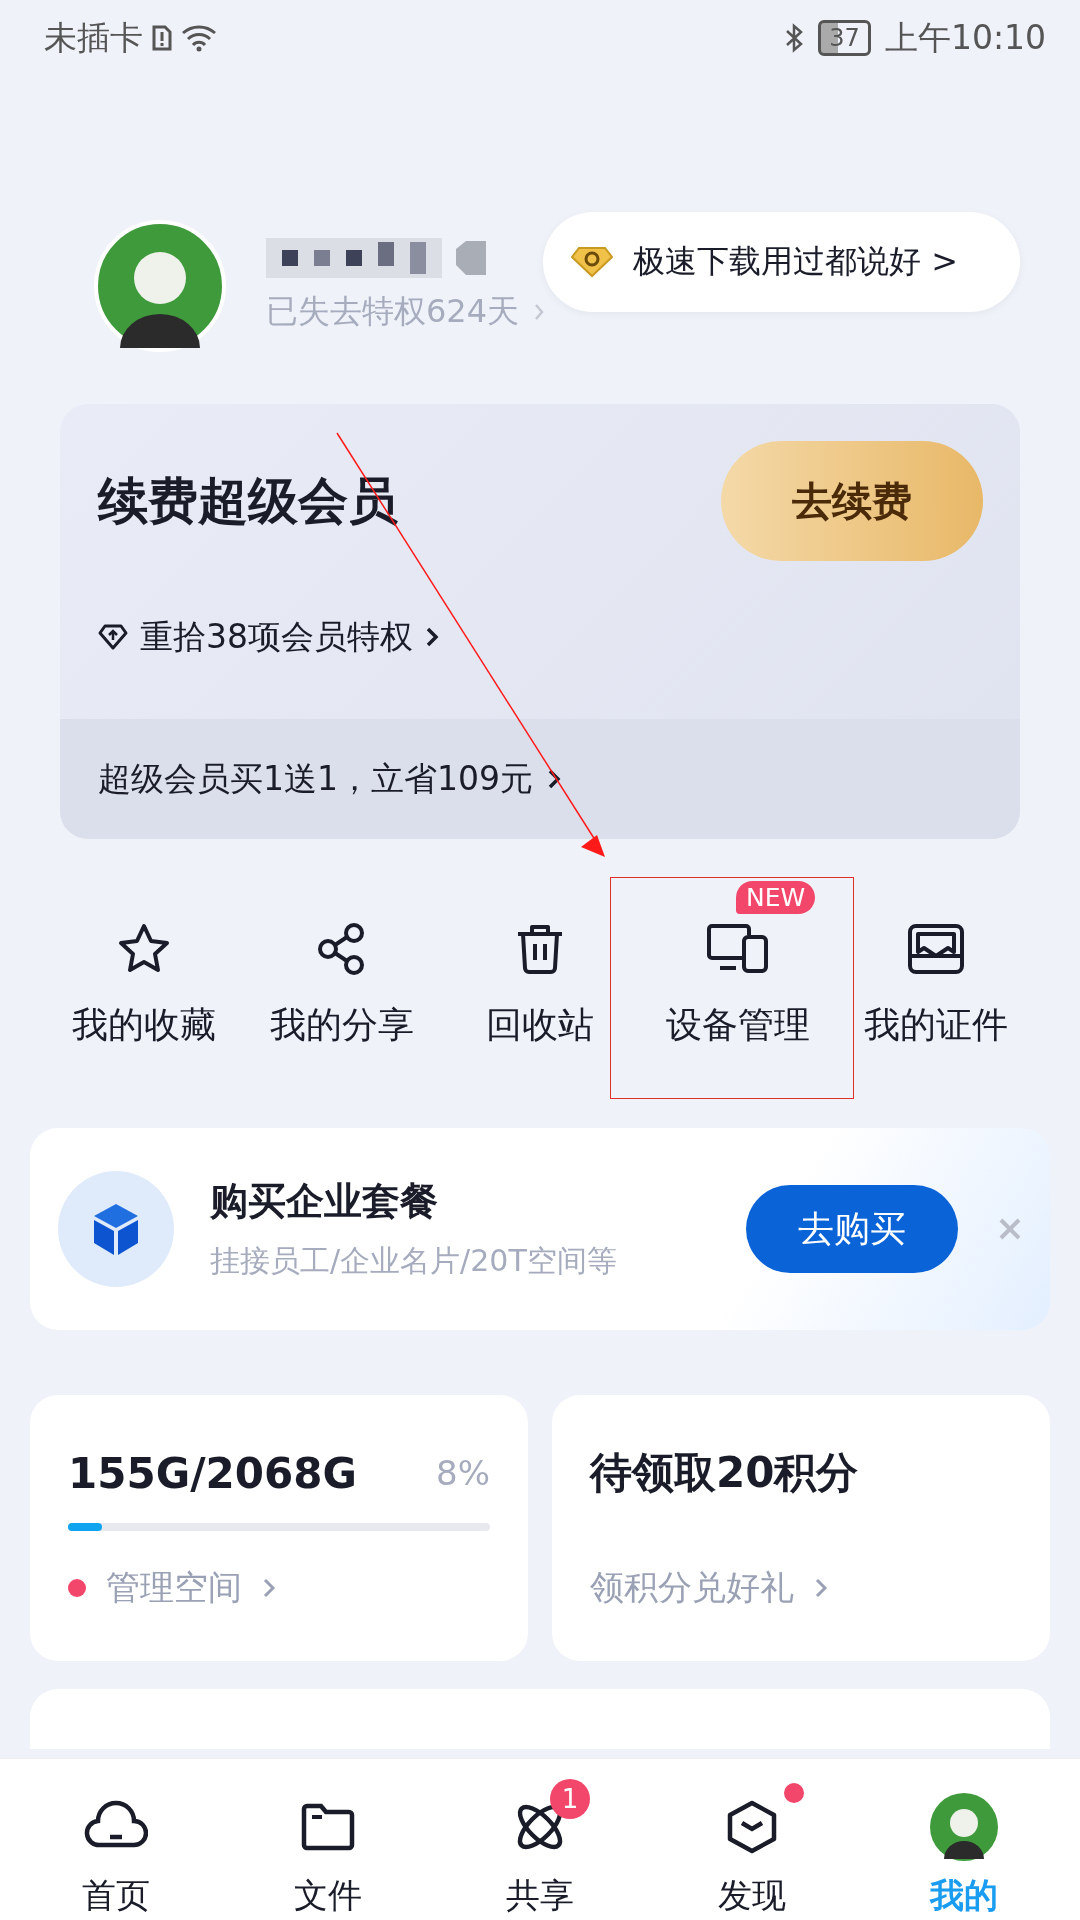 Image resolution: width=1080 pixels, height=1920 pixels. Describe the element at coordinates (852, 501) in the screenshot. I see `renew-button: 去续费` at that location.